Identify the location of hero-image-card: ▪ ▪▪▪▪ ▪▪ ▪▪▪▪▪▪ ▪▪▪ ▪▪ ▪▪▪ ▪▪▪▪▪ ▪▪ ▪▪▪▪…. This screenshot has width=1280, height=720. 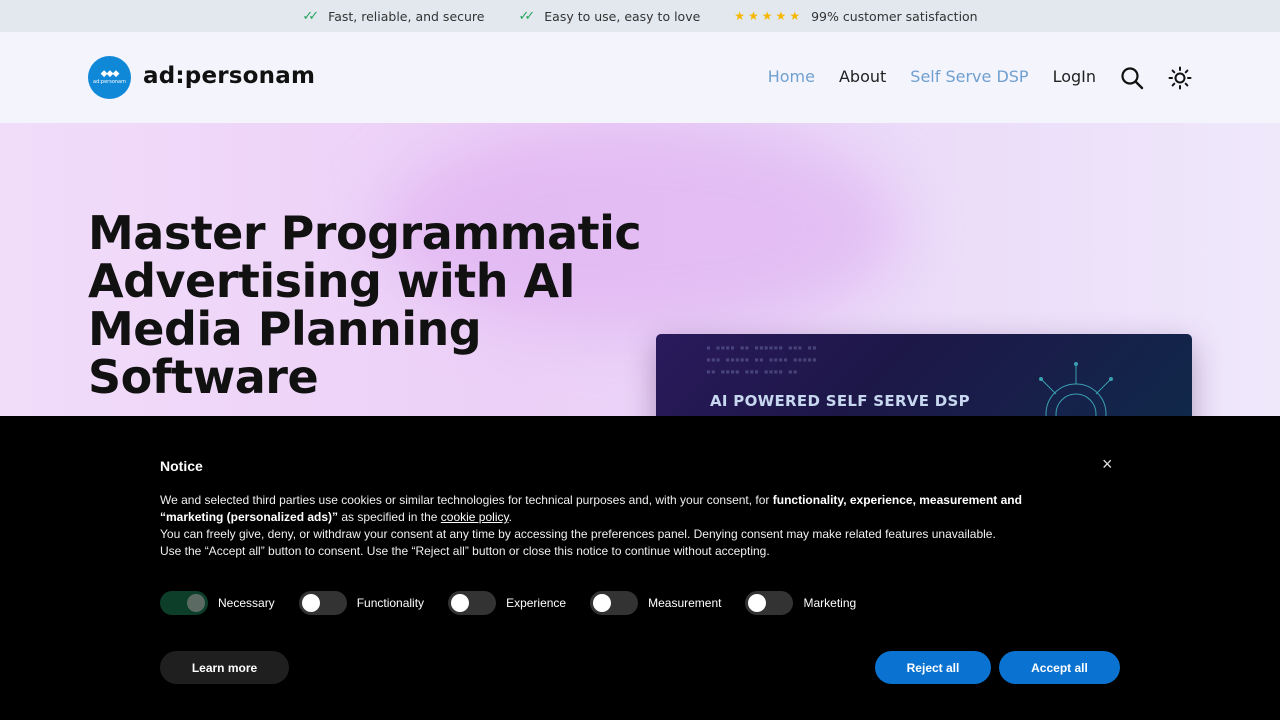
(924, 375).